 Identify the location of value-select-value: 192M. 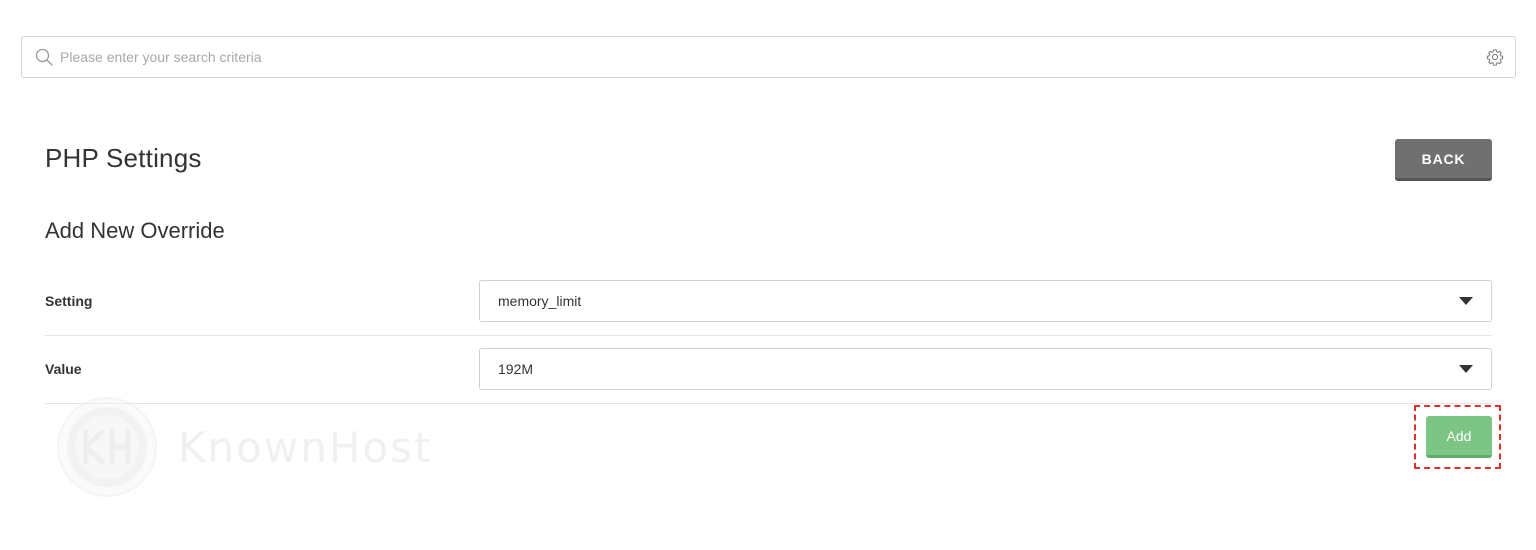
(516, 369).